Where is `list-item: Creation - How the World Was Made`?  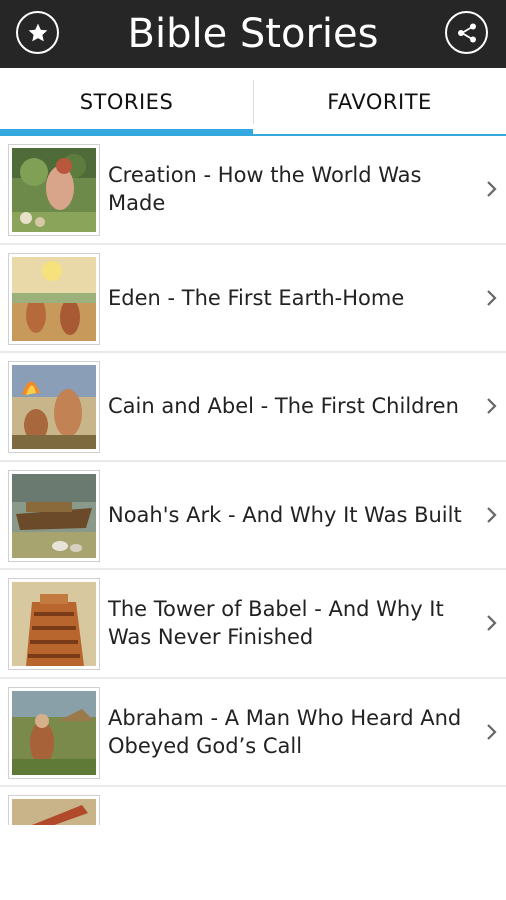 list-item: Creation - How the World Was Made is located at coordinates (253, 190).